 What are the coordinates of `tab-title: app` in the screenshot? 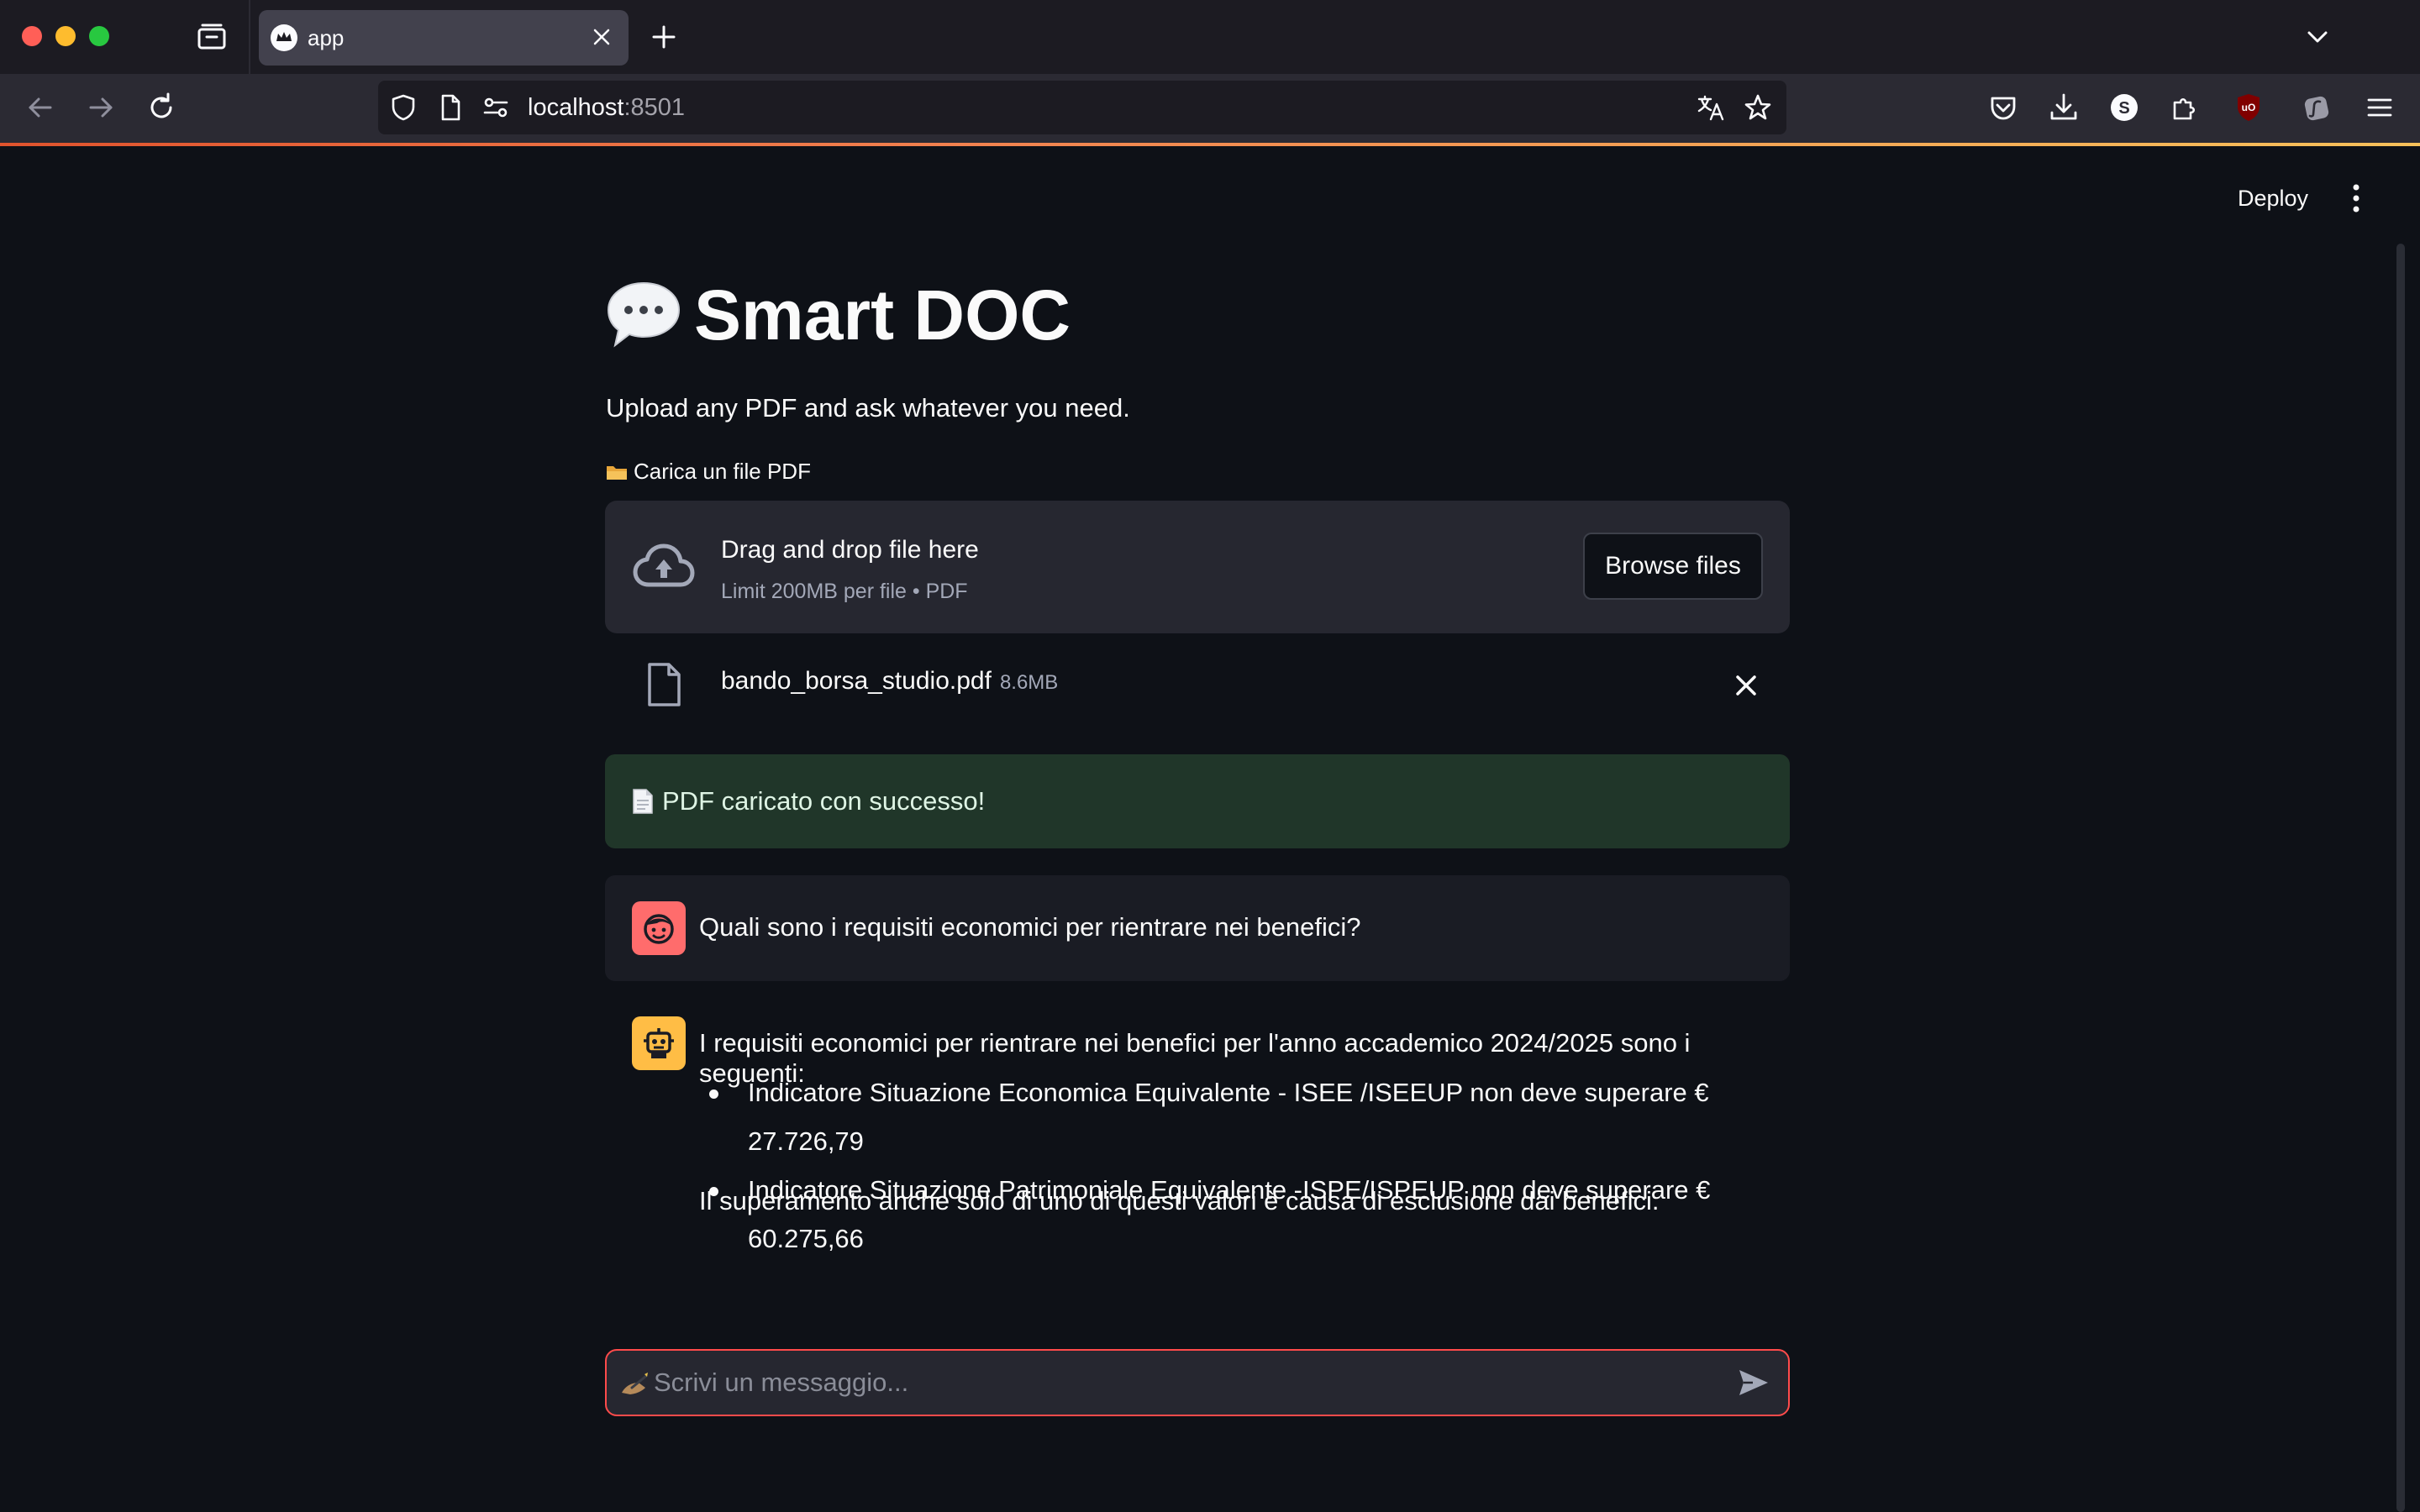 It's located at (326, 37).